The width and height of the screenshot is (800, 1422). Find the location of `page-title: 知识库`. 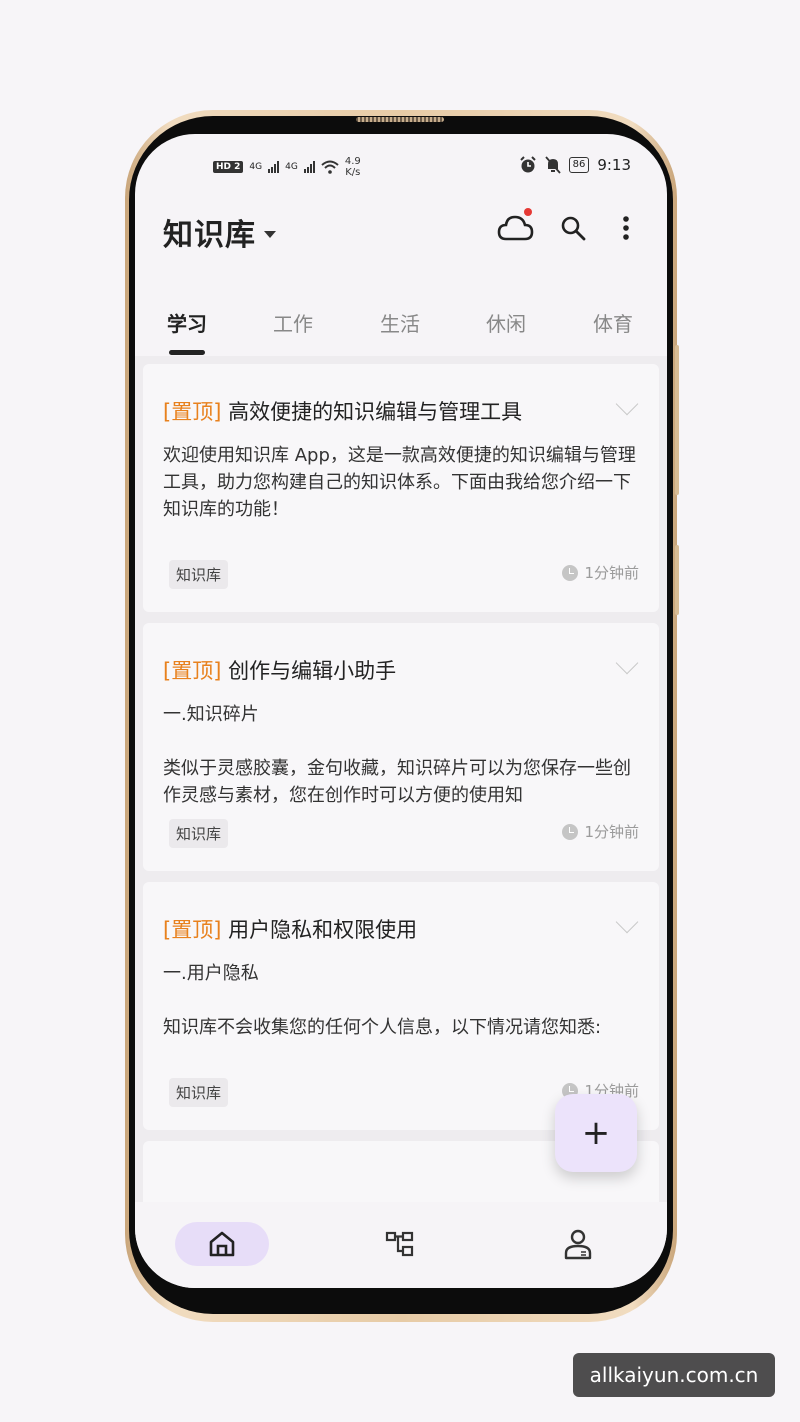

page-title: 知识库 is located at coordinates (209, 235).